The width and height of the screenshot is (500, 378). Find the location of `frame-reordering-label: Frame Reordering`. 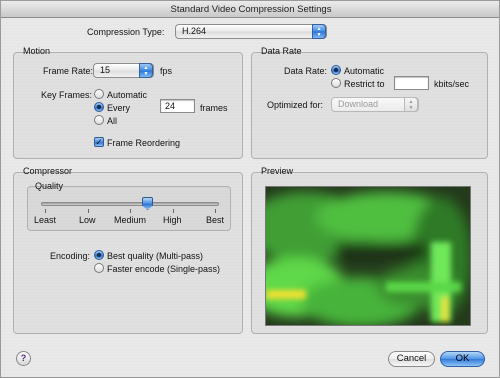

frame-reordering-label: Frame Reordering is located at coordinates (144, 143).